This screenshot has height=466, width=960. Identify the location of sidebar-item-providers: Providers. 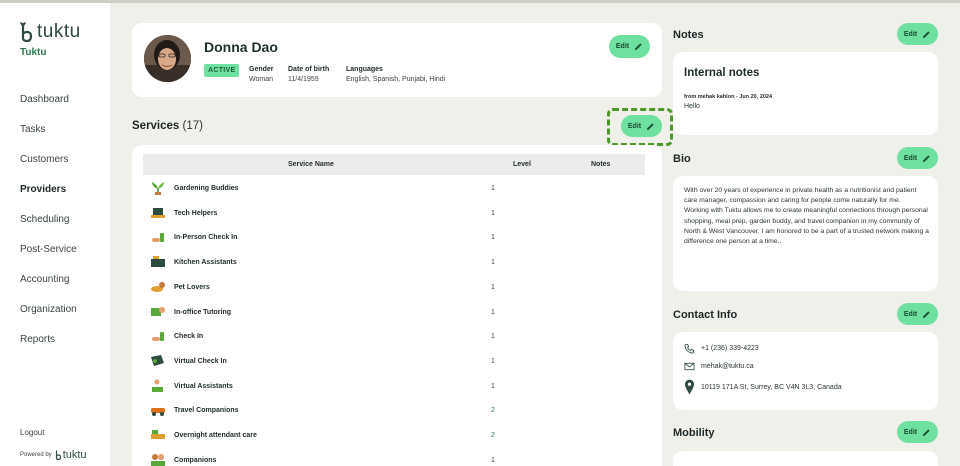
(48, 198).